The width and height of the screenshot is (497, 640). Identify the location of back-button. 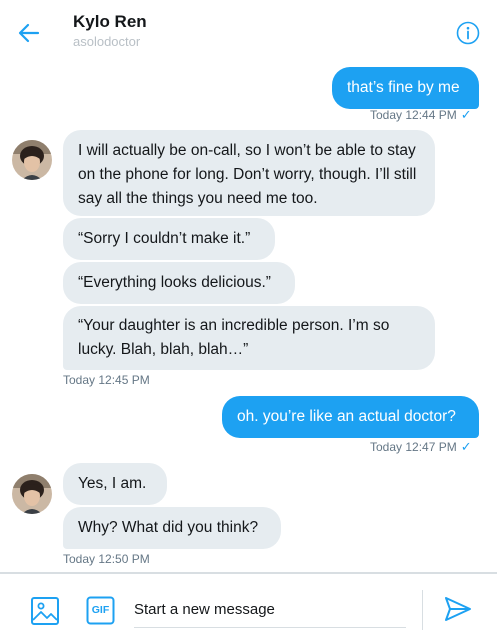
(29, 33).